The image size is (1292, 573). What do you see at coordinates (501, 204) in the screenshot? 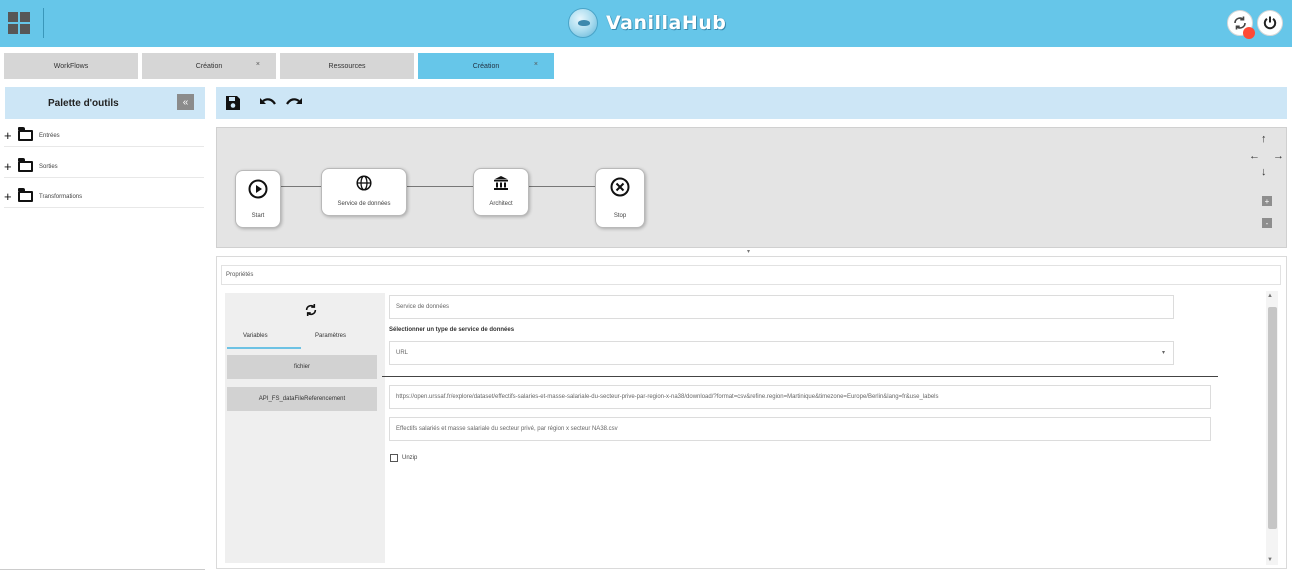
I see `node-label: Architect` at bounding box center [501, 204].